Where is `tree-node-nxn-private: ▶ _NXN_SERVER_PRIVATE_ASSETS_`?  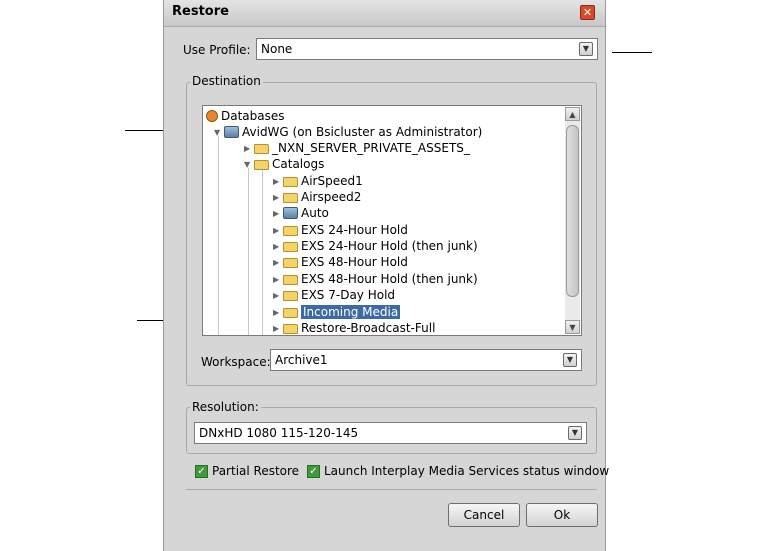 tree-node-nxn-private: ▶ _NXN_SERVER_PRIVATE_ASSETS_ is located at coordinates (357, 148).